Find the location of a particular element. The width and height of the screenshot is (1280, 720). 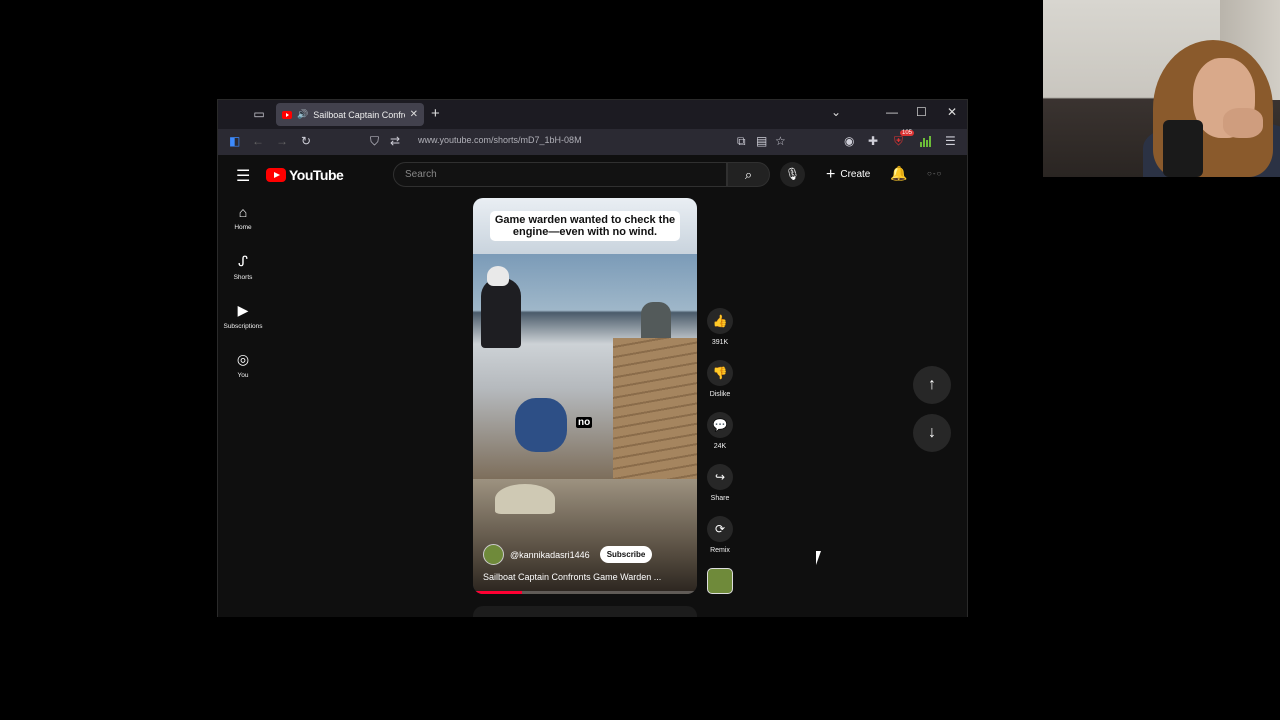

guide-item-label: Shorts is located at coordinates (243, 277).